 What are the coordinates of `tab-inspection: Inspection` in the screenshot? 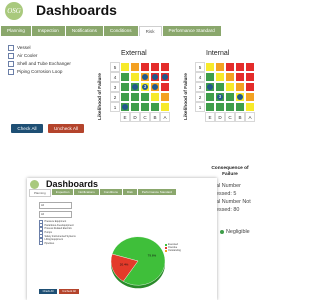 It's located at (48, 31).